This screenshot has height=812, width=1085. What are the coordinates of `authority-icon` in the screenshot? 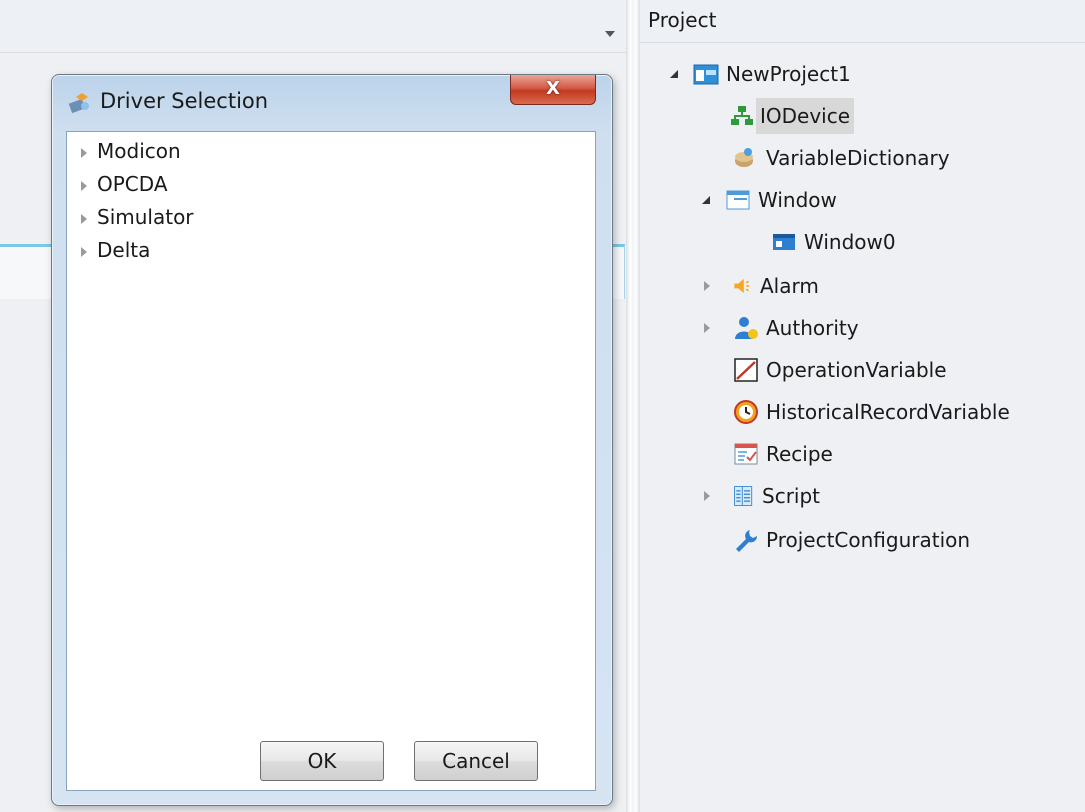 It's located at (746, 328).